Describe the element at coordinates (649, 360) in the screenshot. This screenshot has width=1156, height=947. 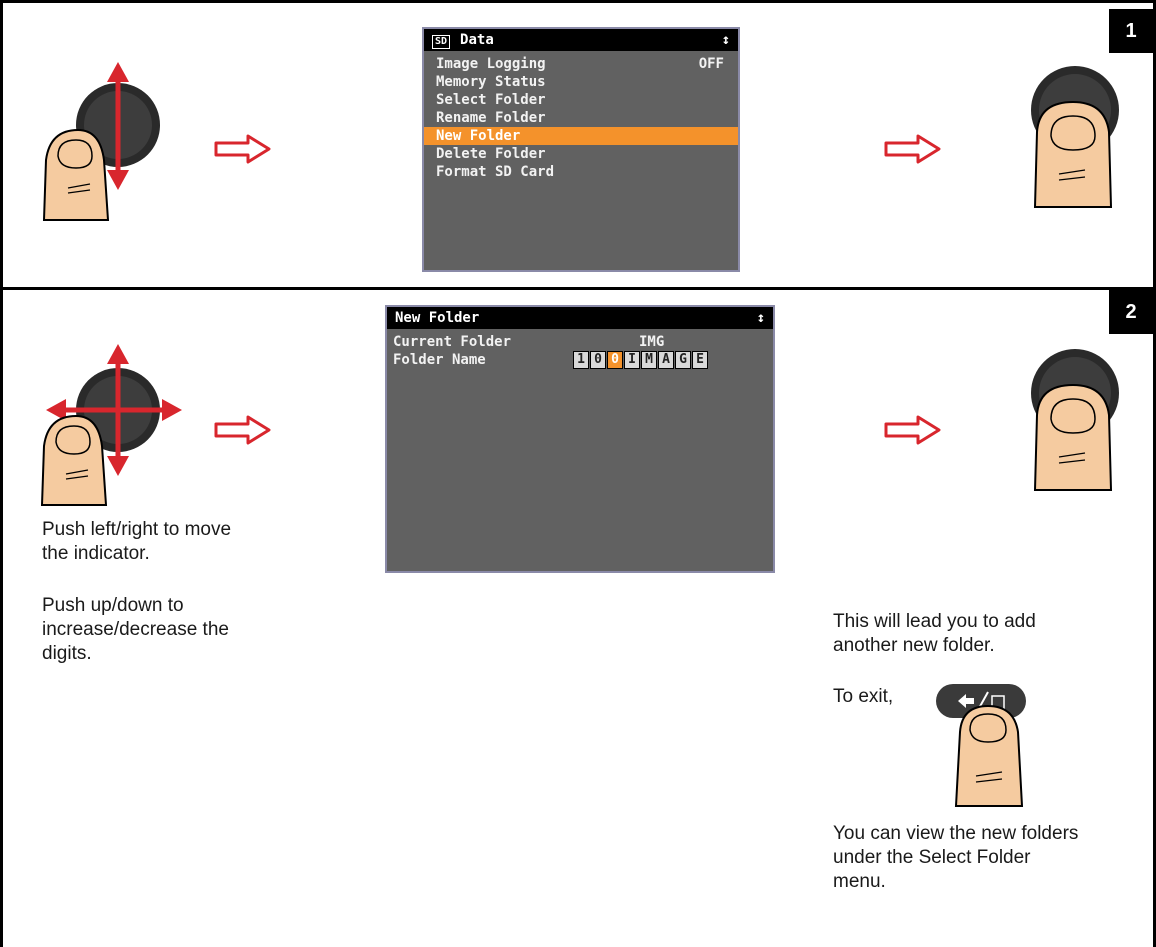
I see `folder-name-char: M` at that location.